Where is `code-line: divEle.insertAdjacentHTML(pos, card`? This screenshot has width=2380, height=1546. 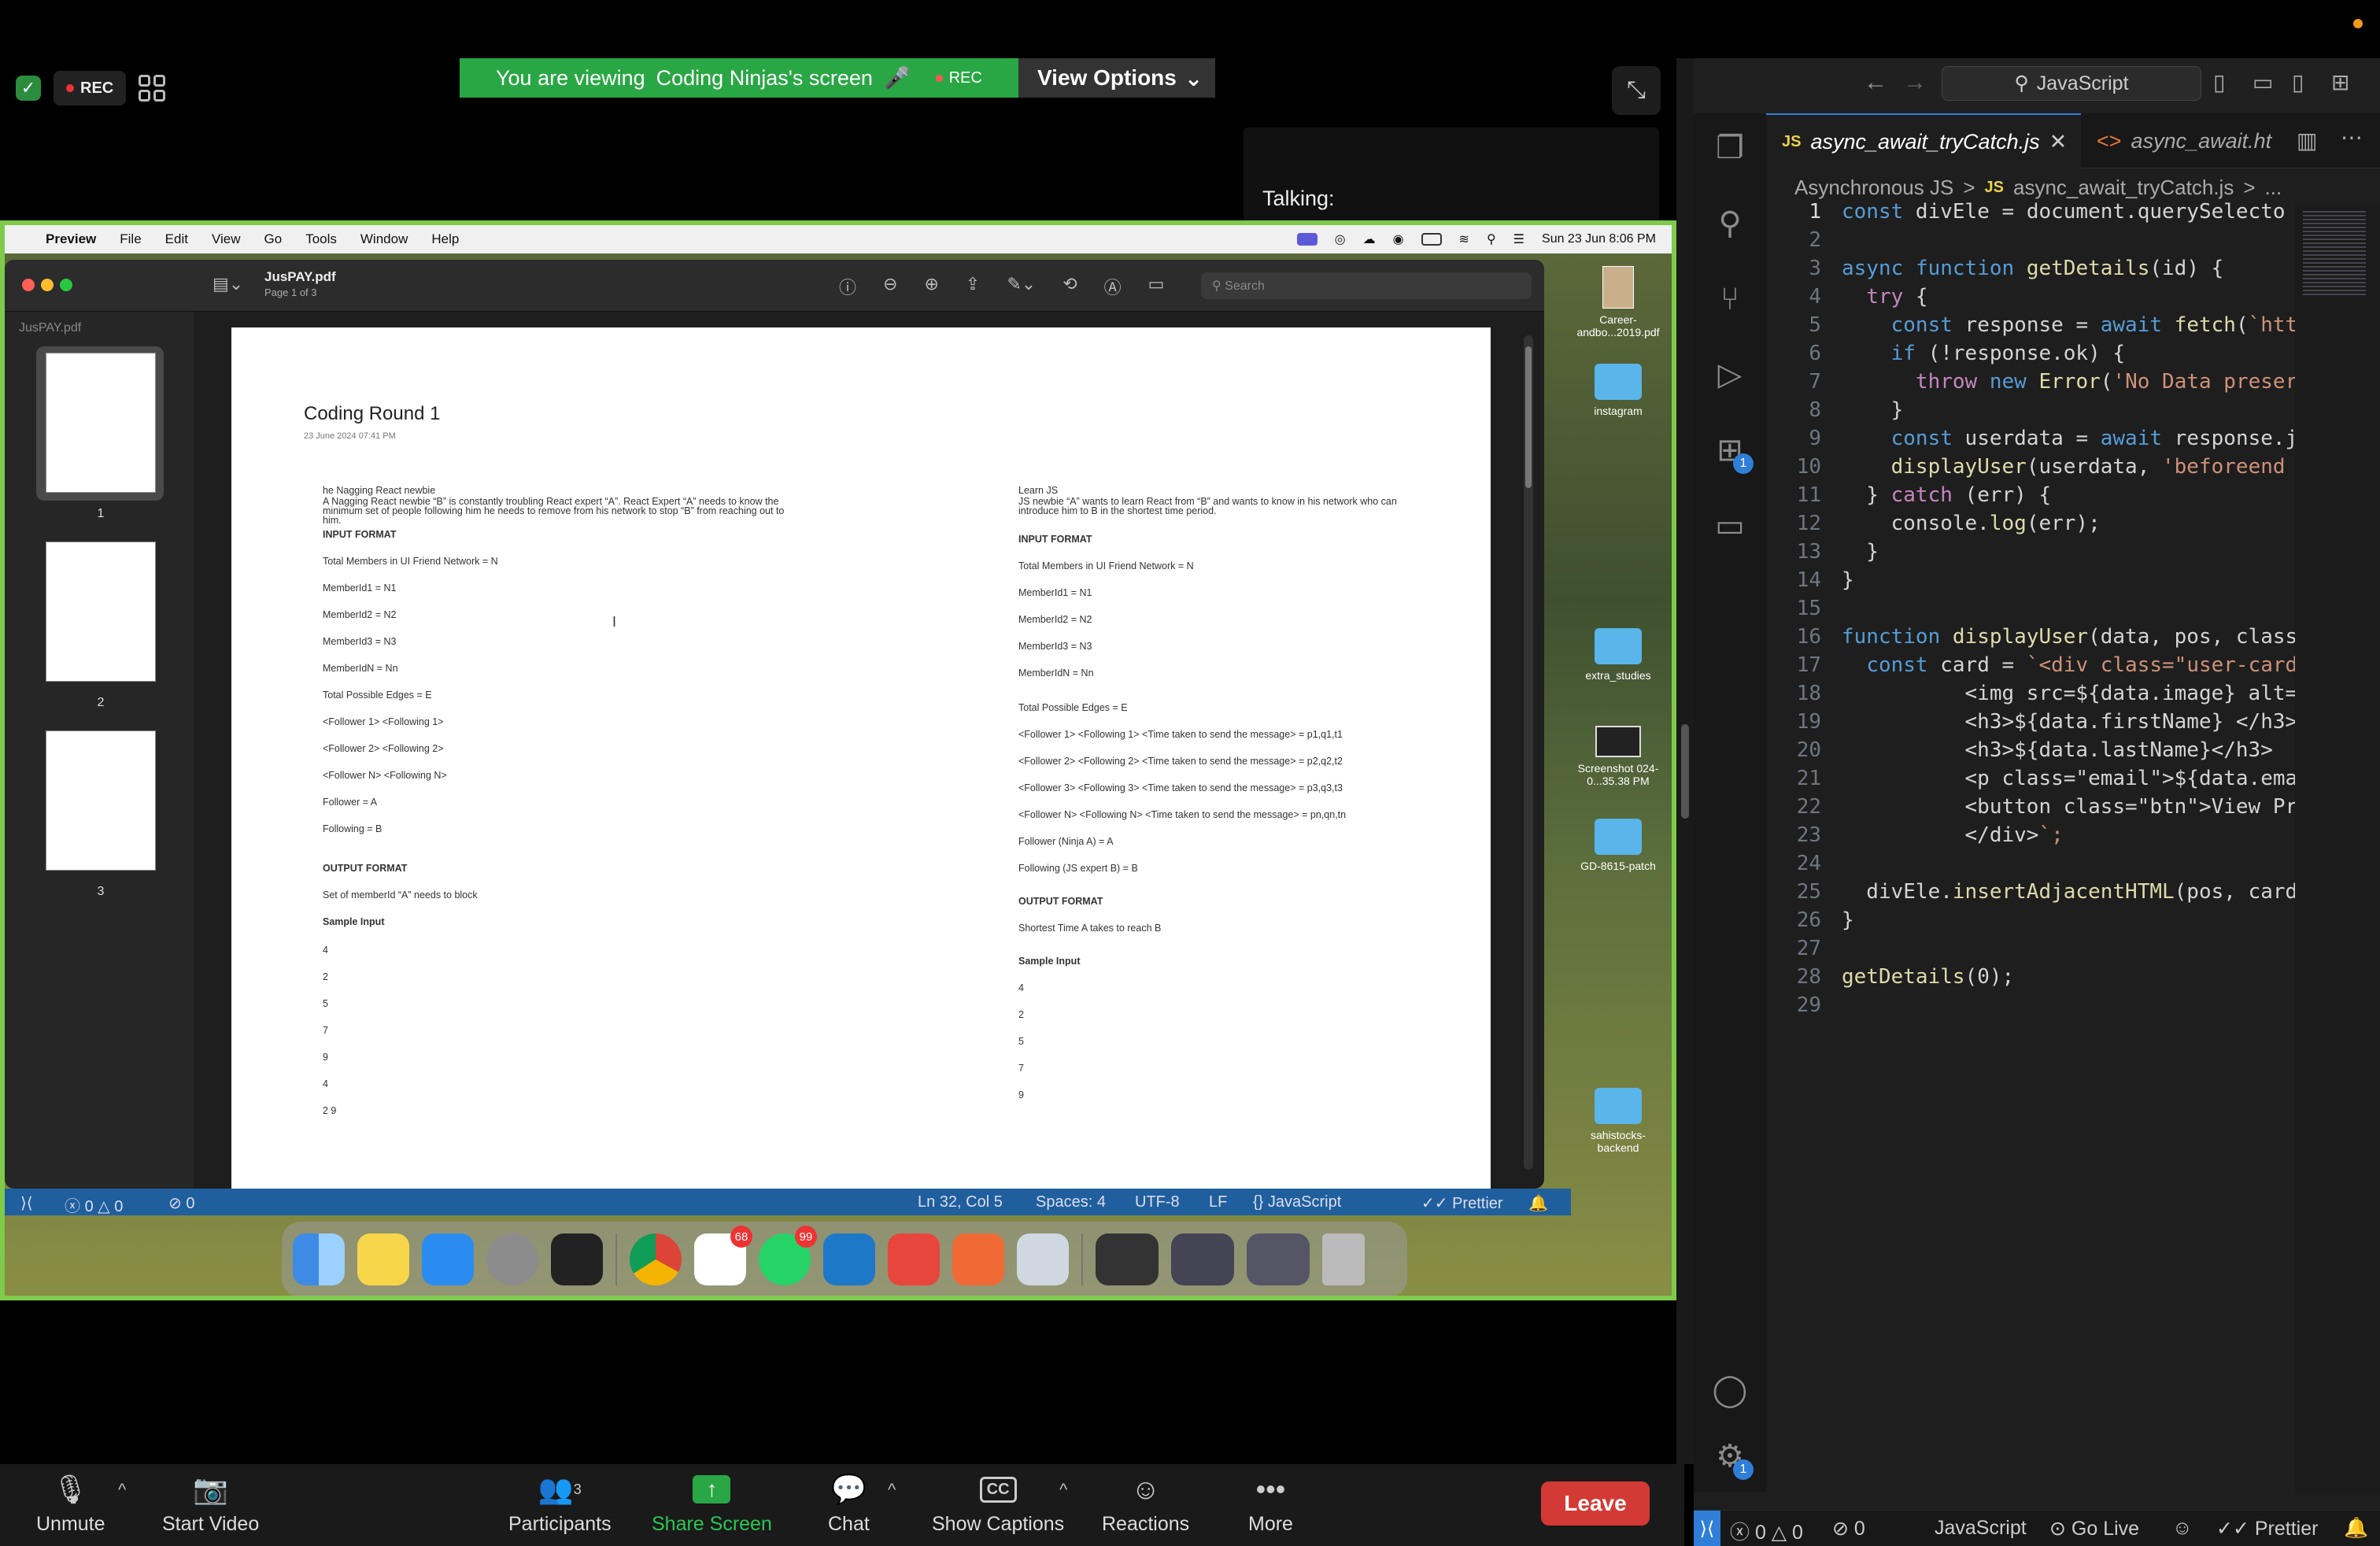 code-line: divEle.insertAdjacentHTML(pos, card is located at coordinates (2069, 892).